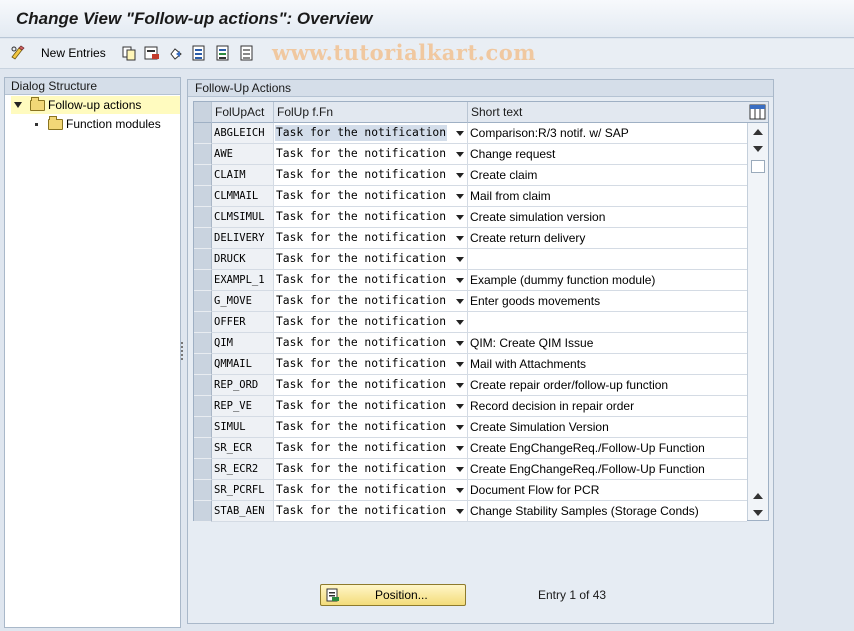  What do you see at coordinates (223, 53) in the screenshot?
I see `select-block-button` at bounding box center [223, 53].